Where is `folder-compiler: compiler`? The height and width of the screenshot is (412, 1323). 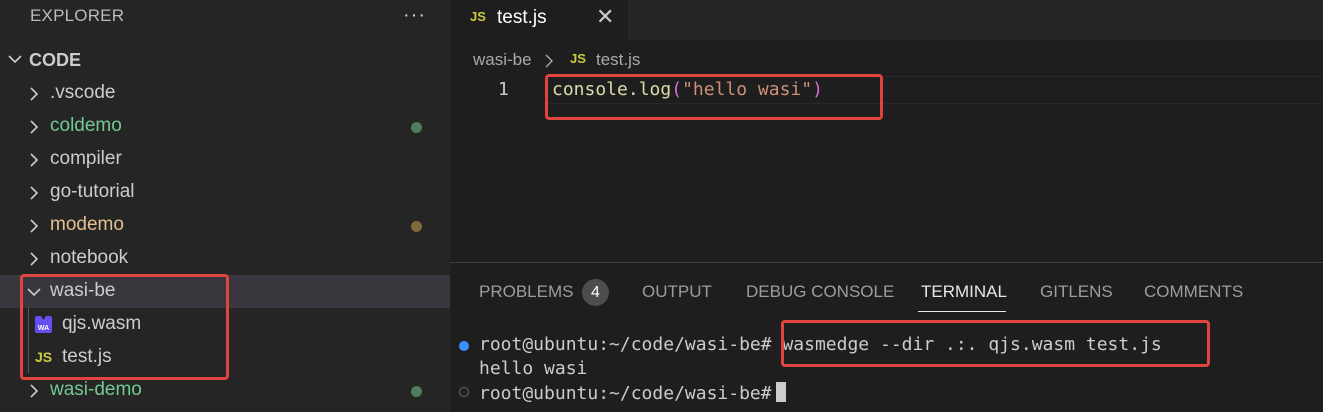
folder-compiler: compiler is located at coordinates (225, 159).